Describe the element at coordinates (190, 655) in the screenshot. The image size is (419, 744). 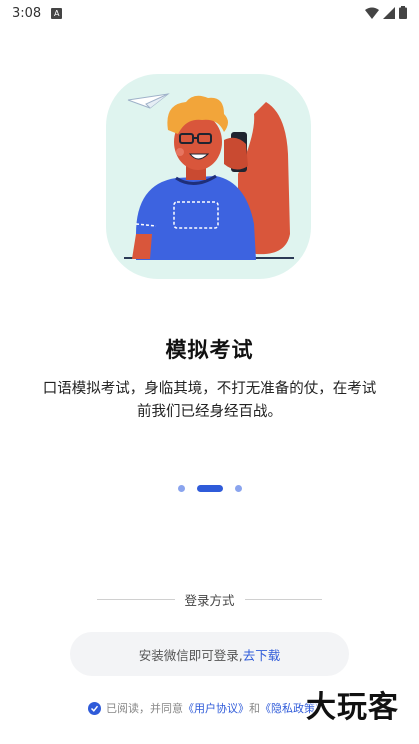
I see `wechat-prompt-text: 安装微信即可登录,` at that location.